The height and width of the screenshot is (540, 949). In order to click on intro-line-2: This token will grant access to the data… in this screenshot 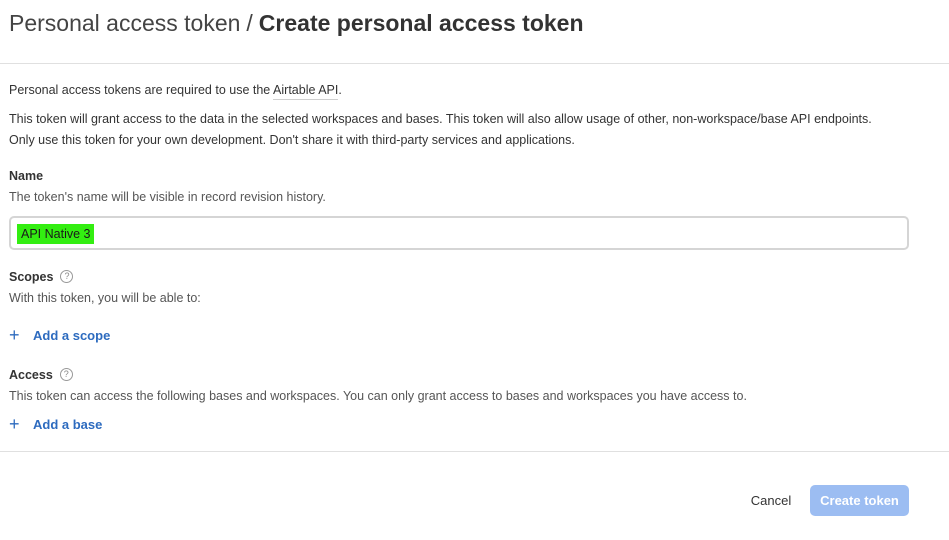, I will do `click(440, 119)`.